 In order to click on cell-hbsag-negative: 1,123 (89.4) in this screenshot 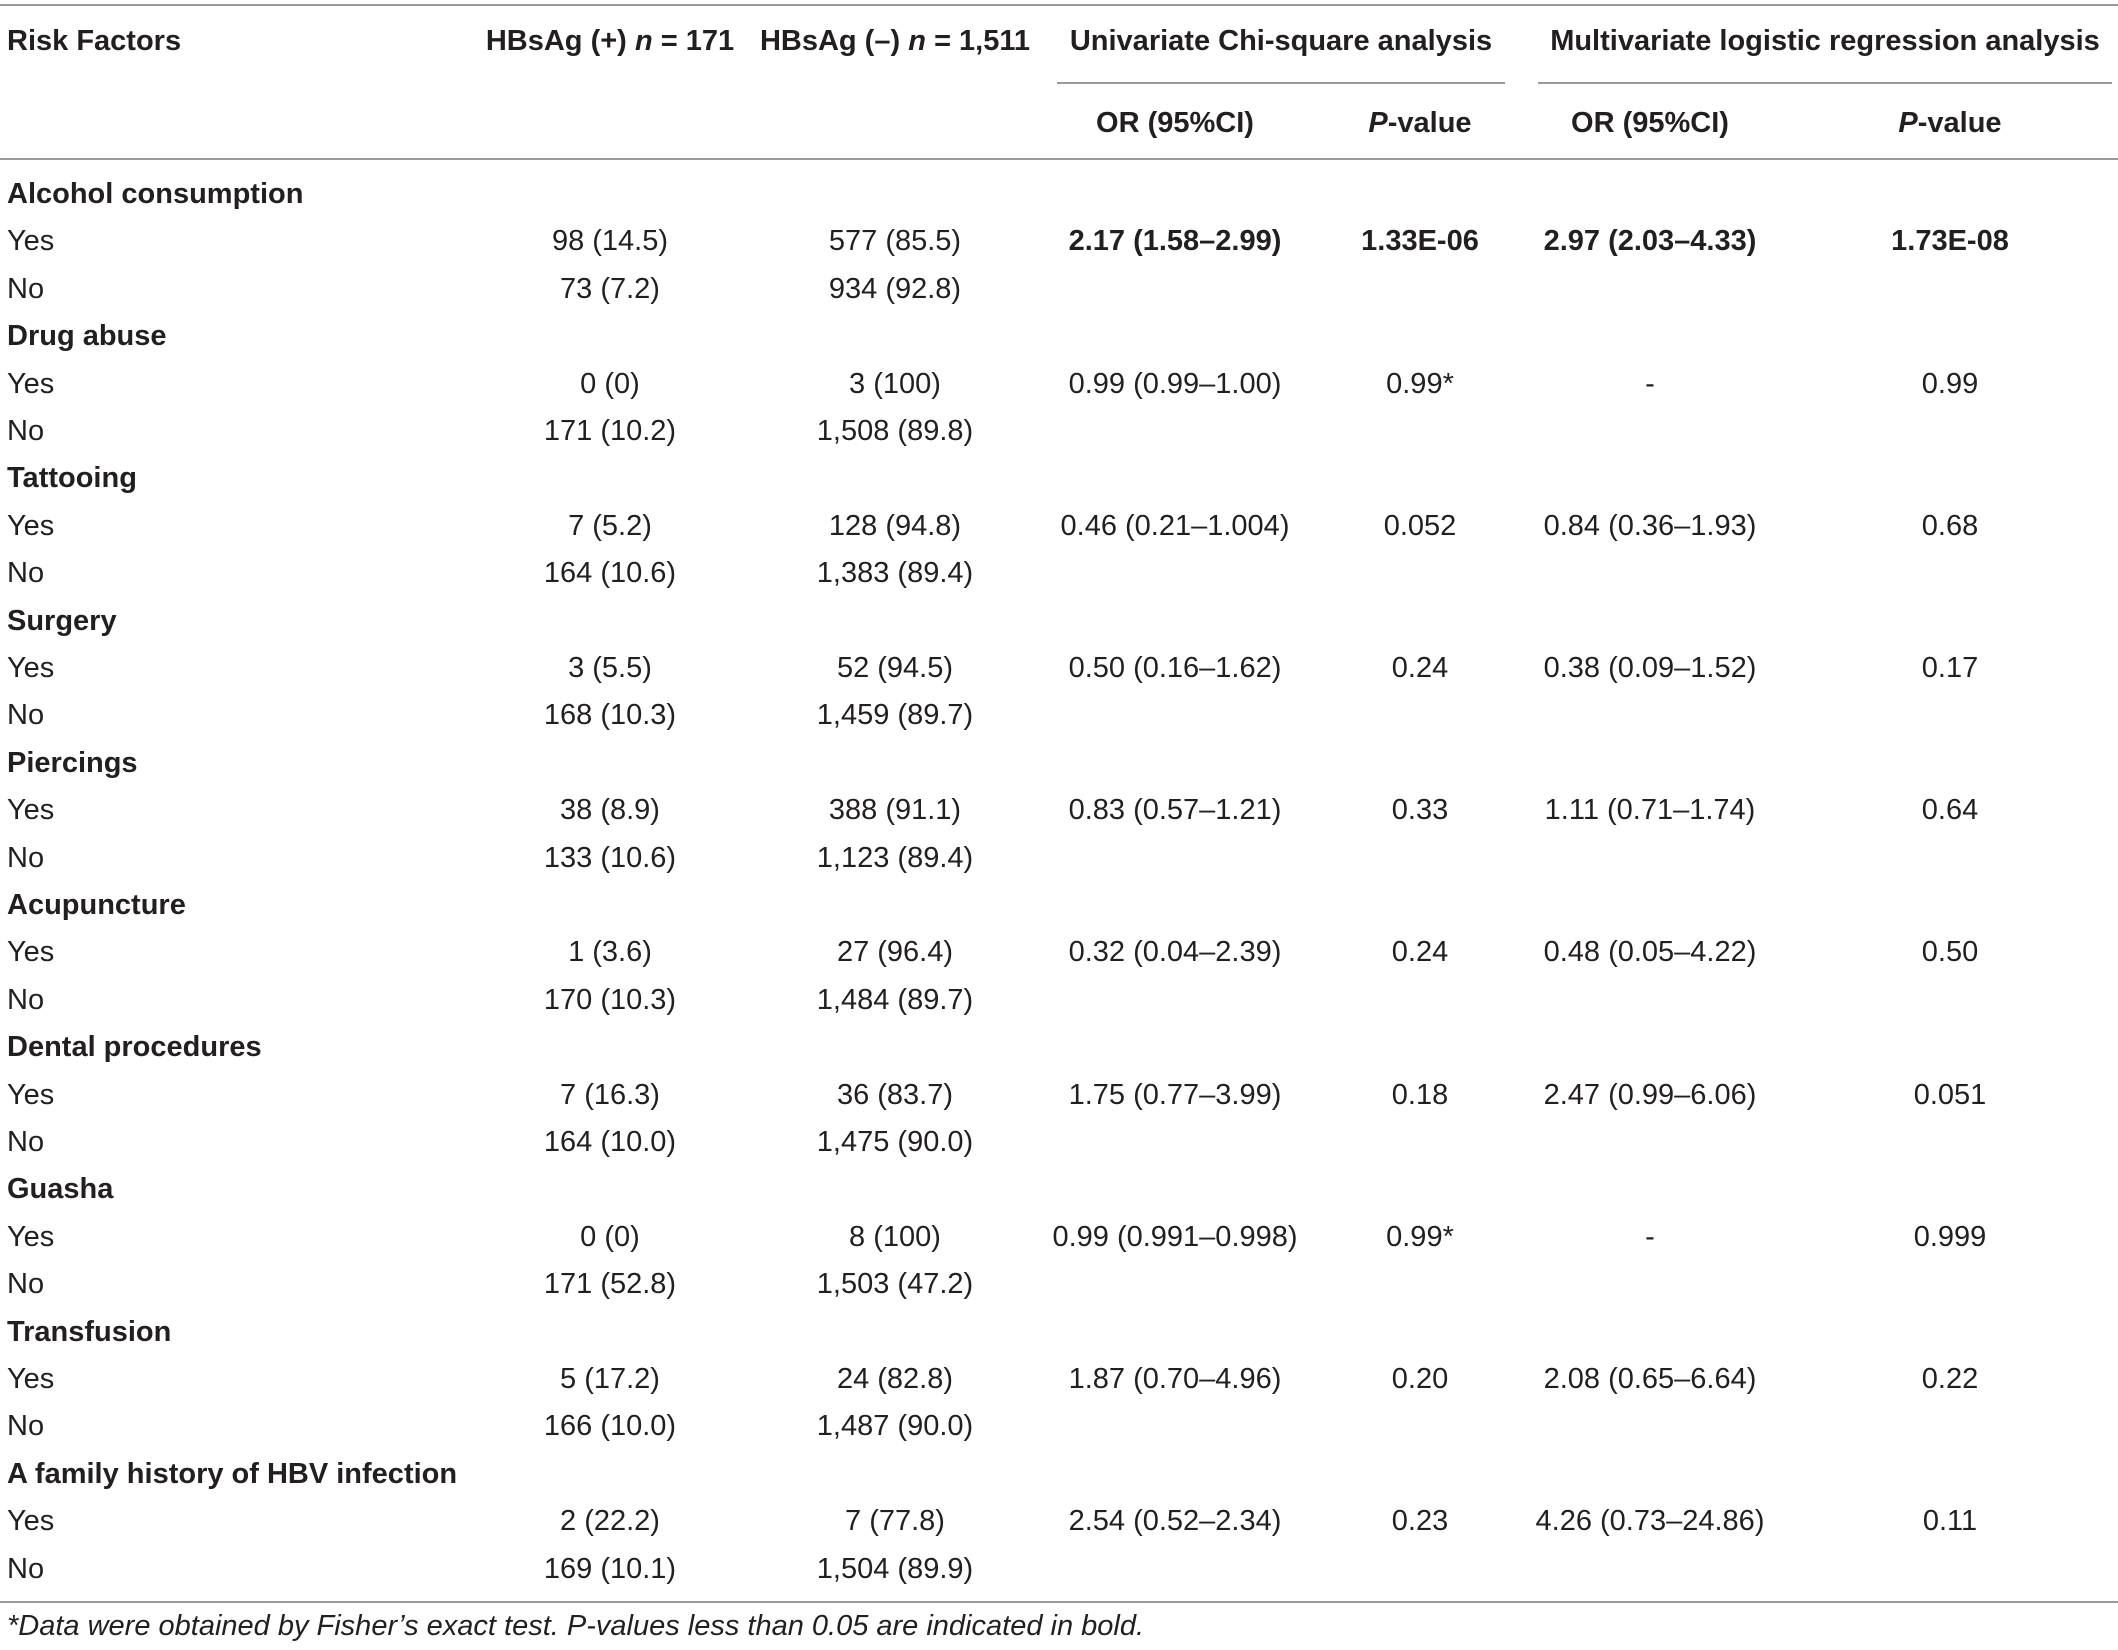, I will do `click(895, 857)`.